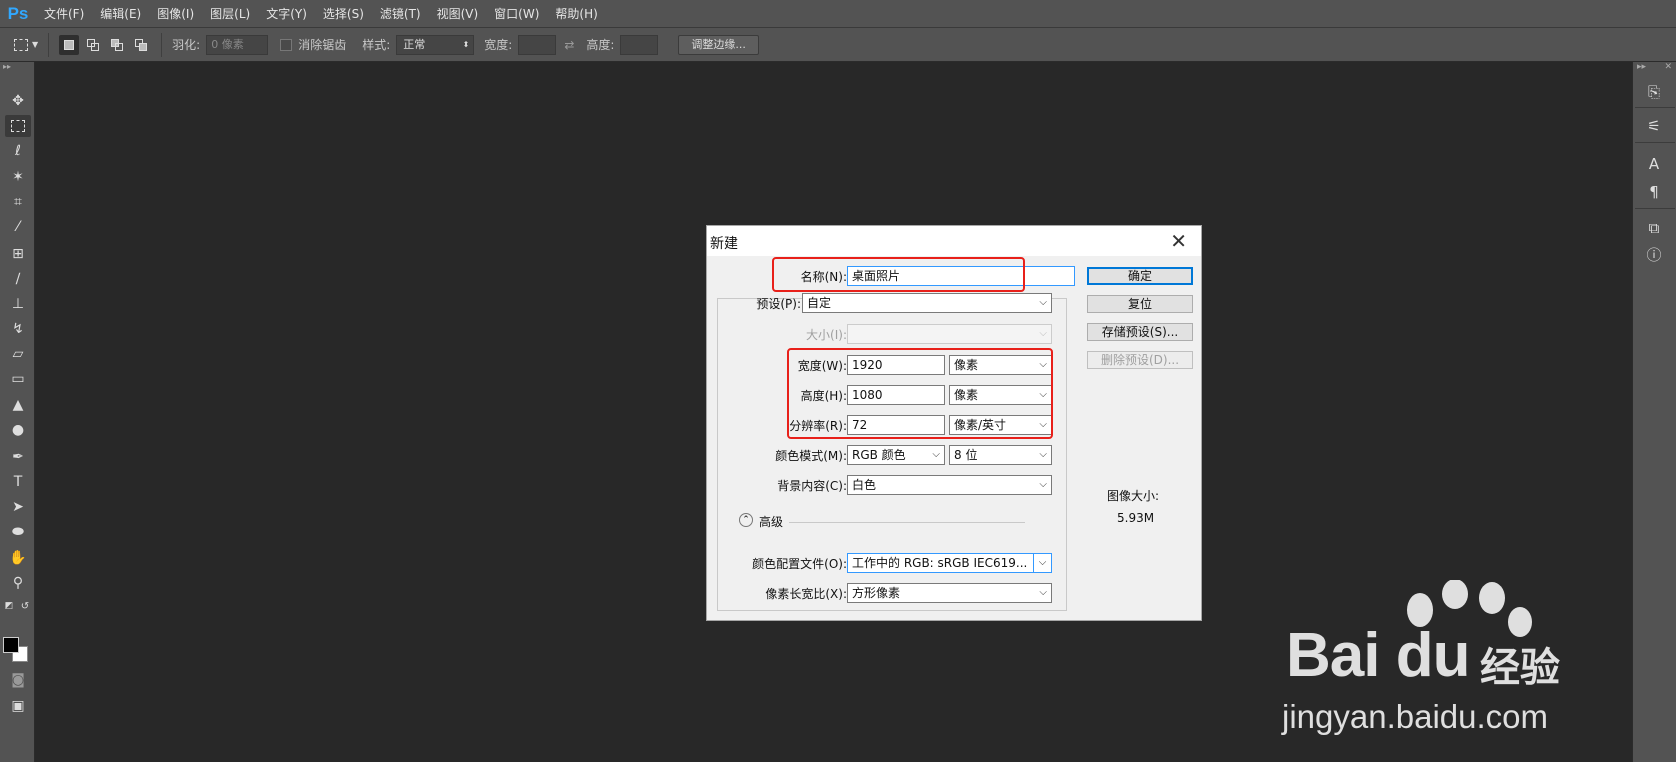  Describe the element at coordinates (1655, 107) in the screenshot. I see `dock-divider` at that location.